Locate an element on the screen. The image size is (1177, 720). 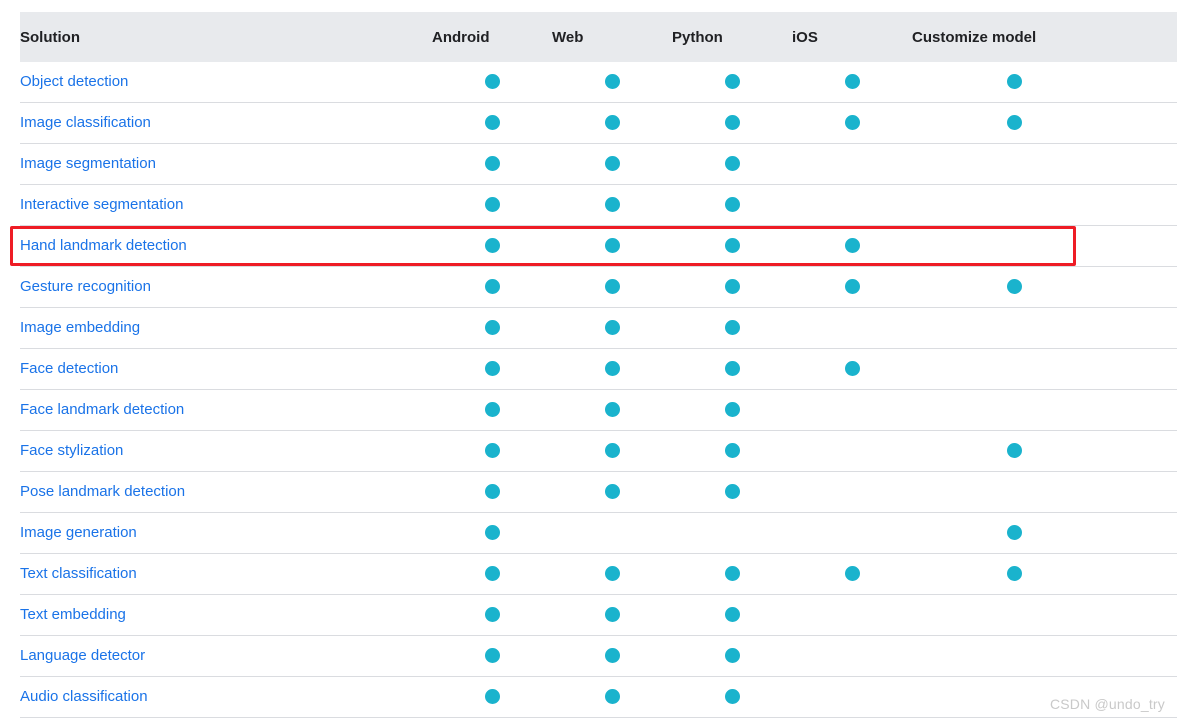
cell-solution: Interactive segmentation is located at coordinates (226, 205).